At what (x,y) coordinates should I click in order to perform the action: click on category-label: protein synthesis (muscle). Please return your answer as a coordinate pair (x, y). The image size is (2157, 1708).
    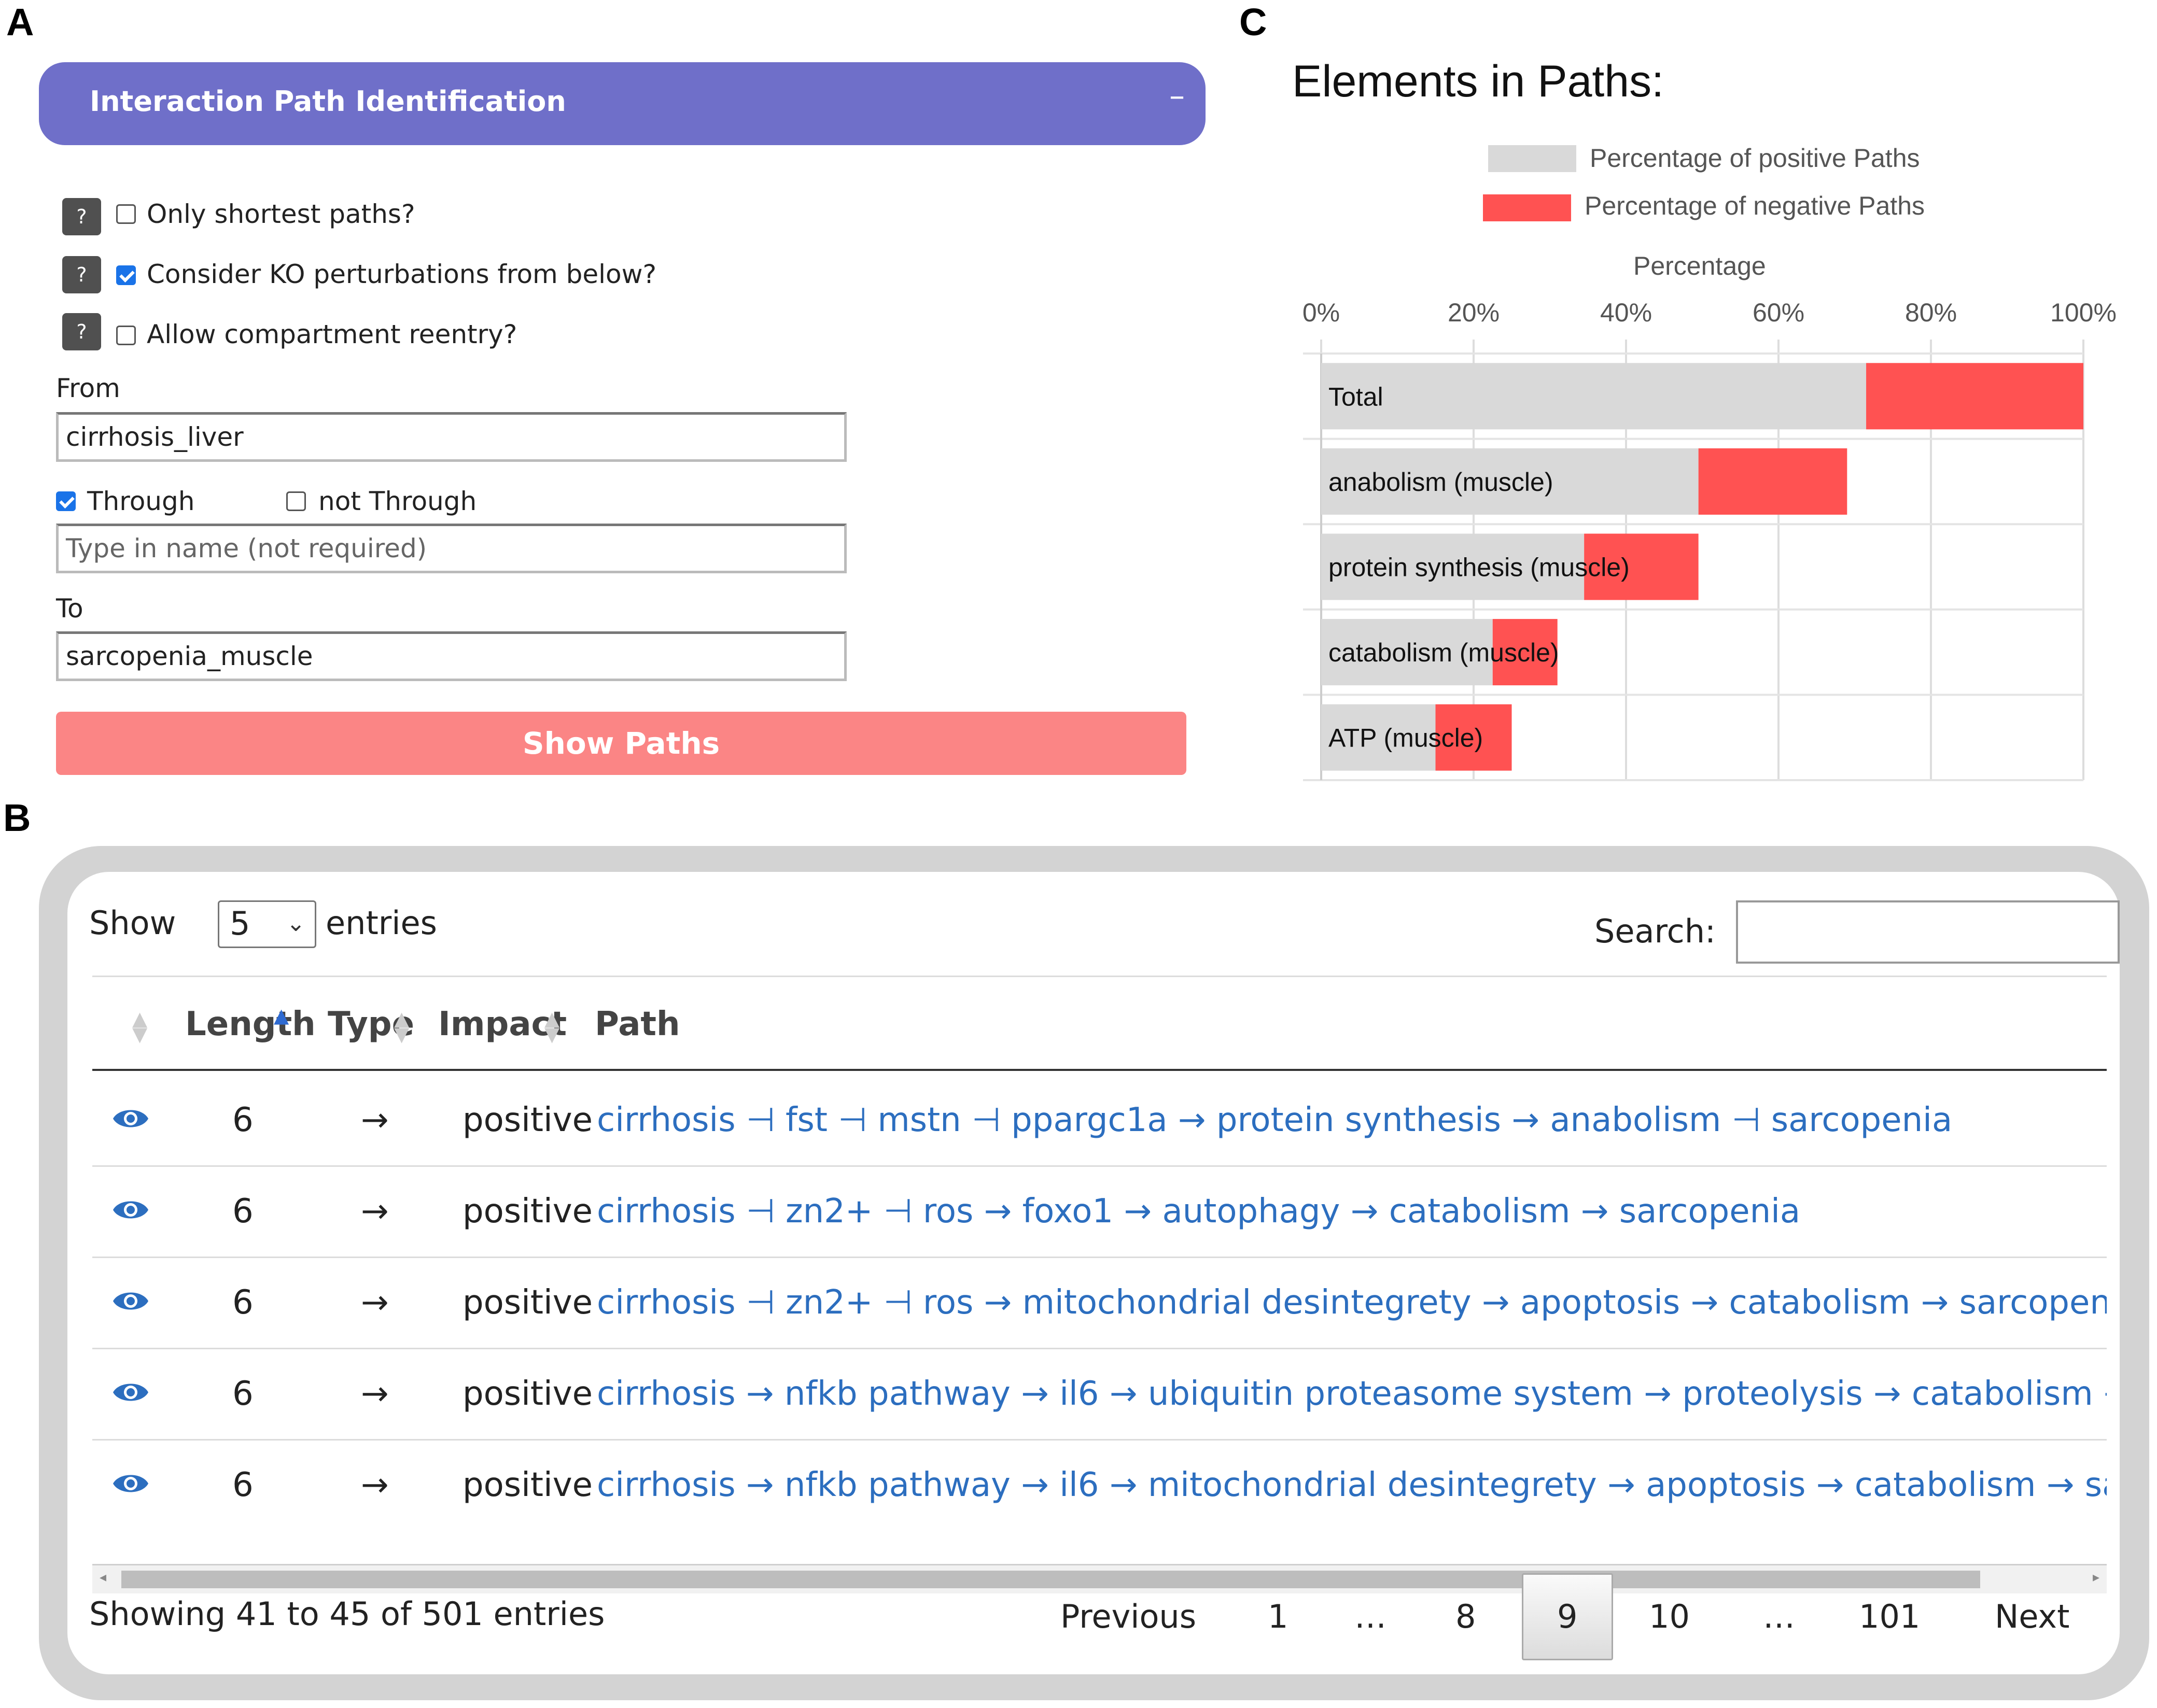
    Looking at the image, I should click on (1479, 567).